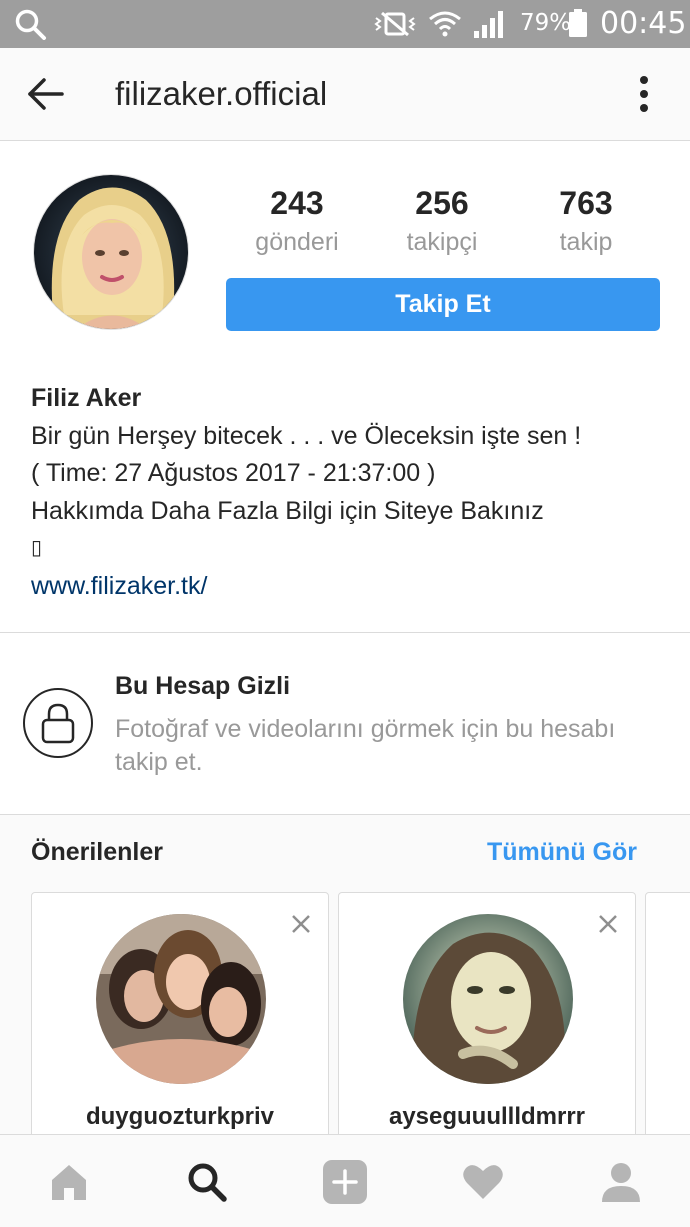 This screenshot has height=1227, width=690. I want to click on nav-search, so click(207, 1181).